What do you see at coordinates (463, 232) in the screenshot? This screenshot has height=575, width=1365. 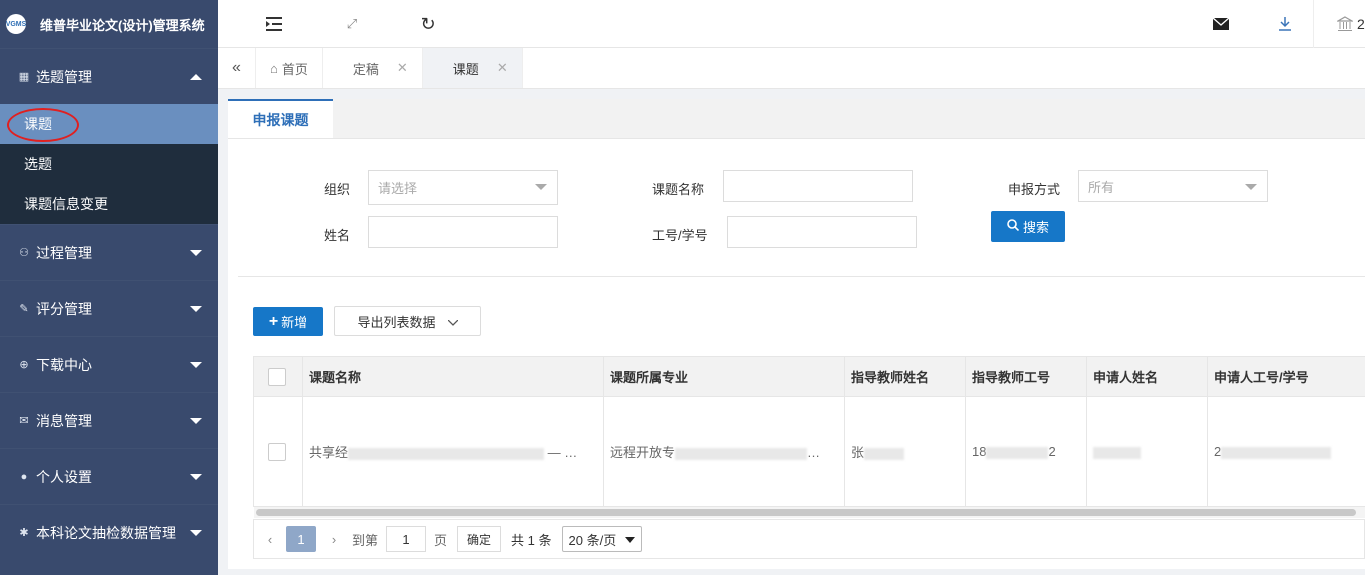 I see `name-input` at bounding box center [463, 232].